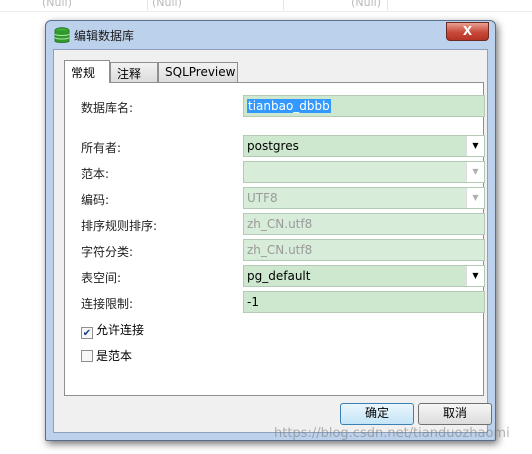  What do you see at coordinates (87, 356) in the screenshot?
I see `checkbox-box` at bounding box center [87, 356].